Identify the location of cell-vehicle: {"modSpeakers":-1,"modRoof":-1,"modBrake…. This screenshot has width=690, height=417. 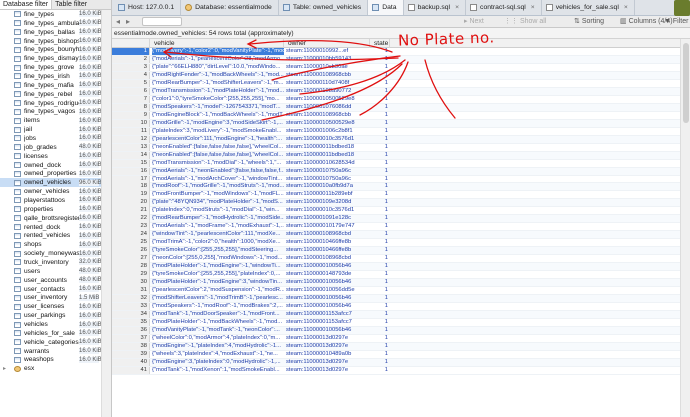
(218, 306).